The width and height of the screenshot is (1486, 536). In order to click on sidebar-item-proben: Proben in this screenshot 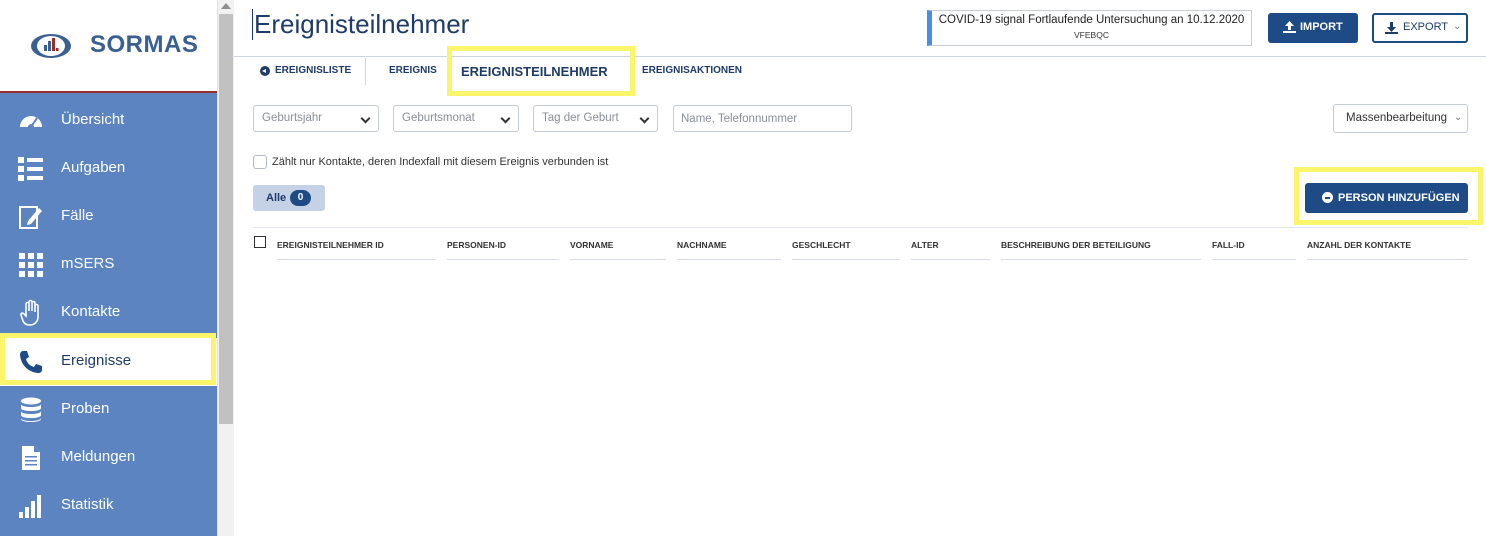, I will do `click(108, 410)`.